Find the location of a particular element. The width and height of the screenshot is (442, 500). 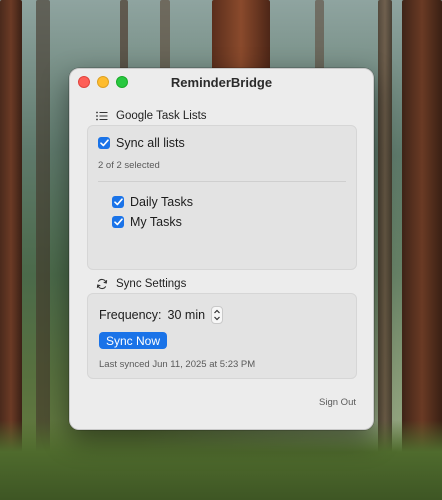

zoom-button is located at coordinates (122, 82).